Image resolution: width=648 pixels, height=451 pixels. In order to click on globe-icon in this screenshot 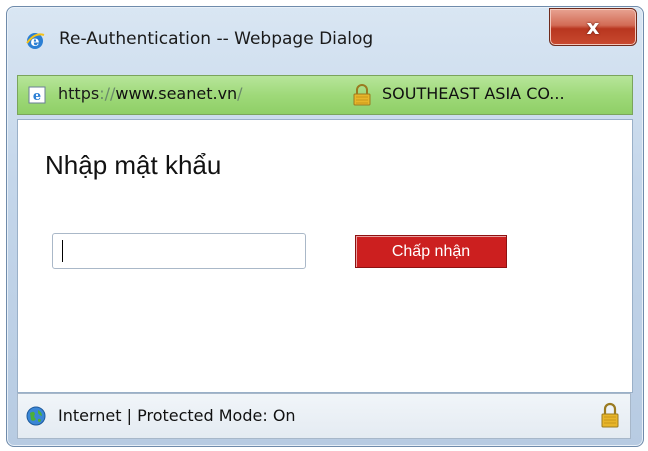, I will do `click(36, 416)`.